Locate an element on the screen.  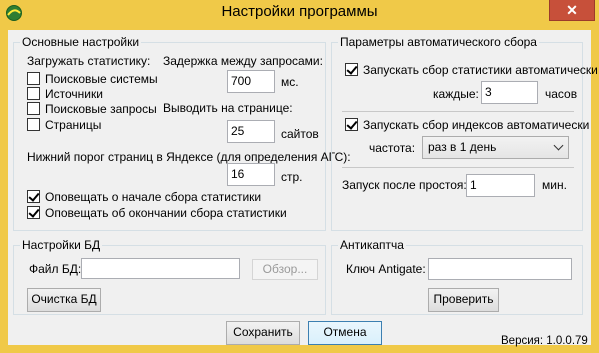
frequency-label: частота: is located at coordinates (392, 148).